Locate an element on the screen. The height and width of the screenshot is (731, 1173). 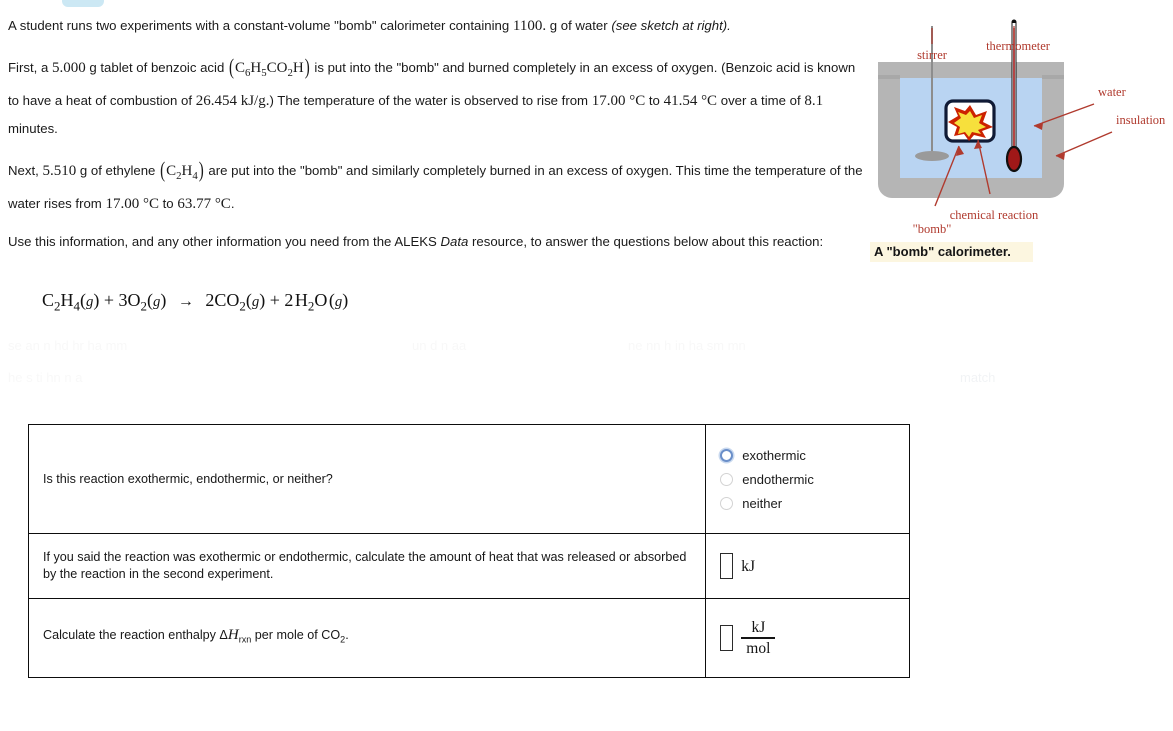
degc-2: °C is located at coordinates (707, 101).